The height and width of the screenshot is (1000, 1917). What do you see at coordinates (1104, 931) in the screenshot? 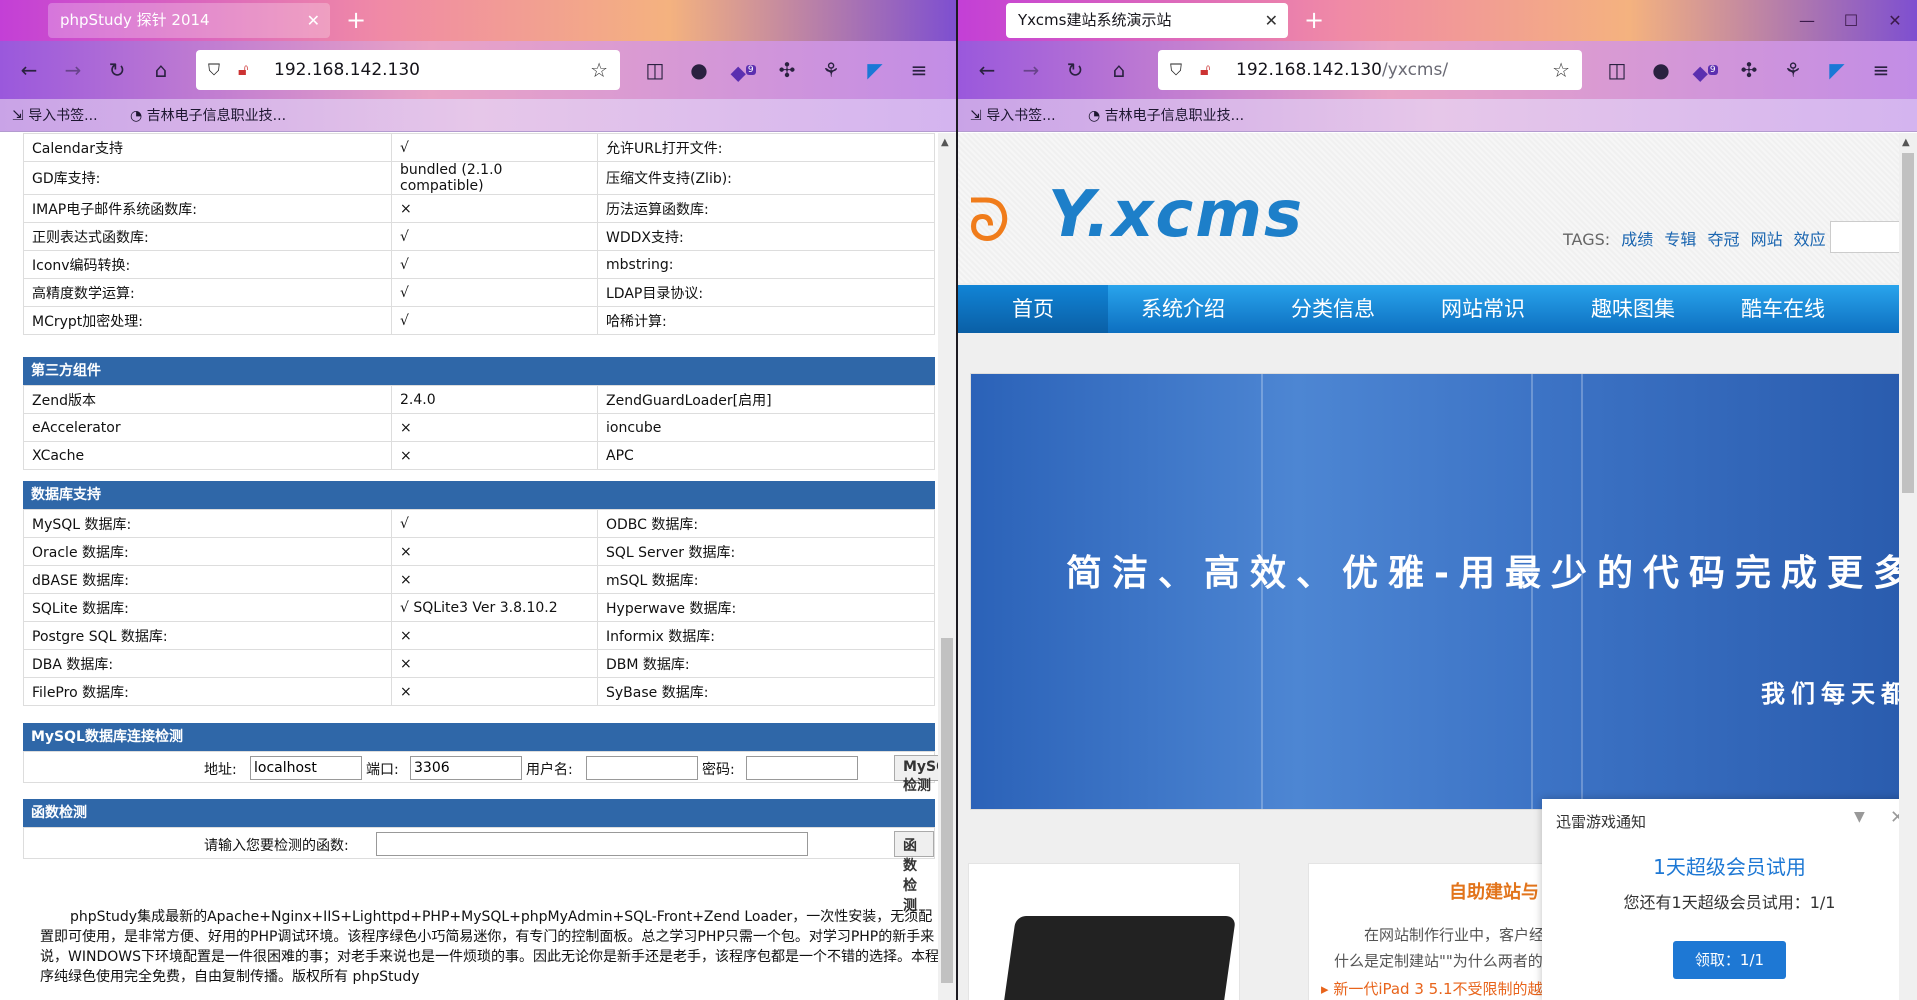
I see `featured-image-card` at bounding box center [1104, 931].